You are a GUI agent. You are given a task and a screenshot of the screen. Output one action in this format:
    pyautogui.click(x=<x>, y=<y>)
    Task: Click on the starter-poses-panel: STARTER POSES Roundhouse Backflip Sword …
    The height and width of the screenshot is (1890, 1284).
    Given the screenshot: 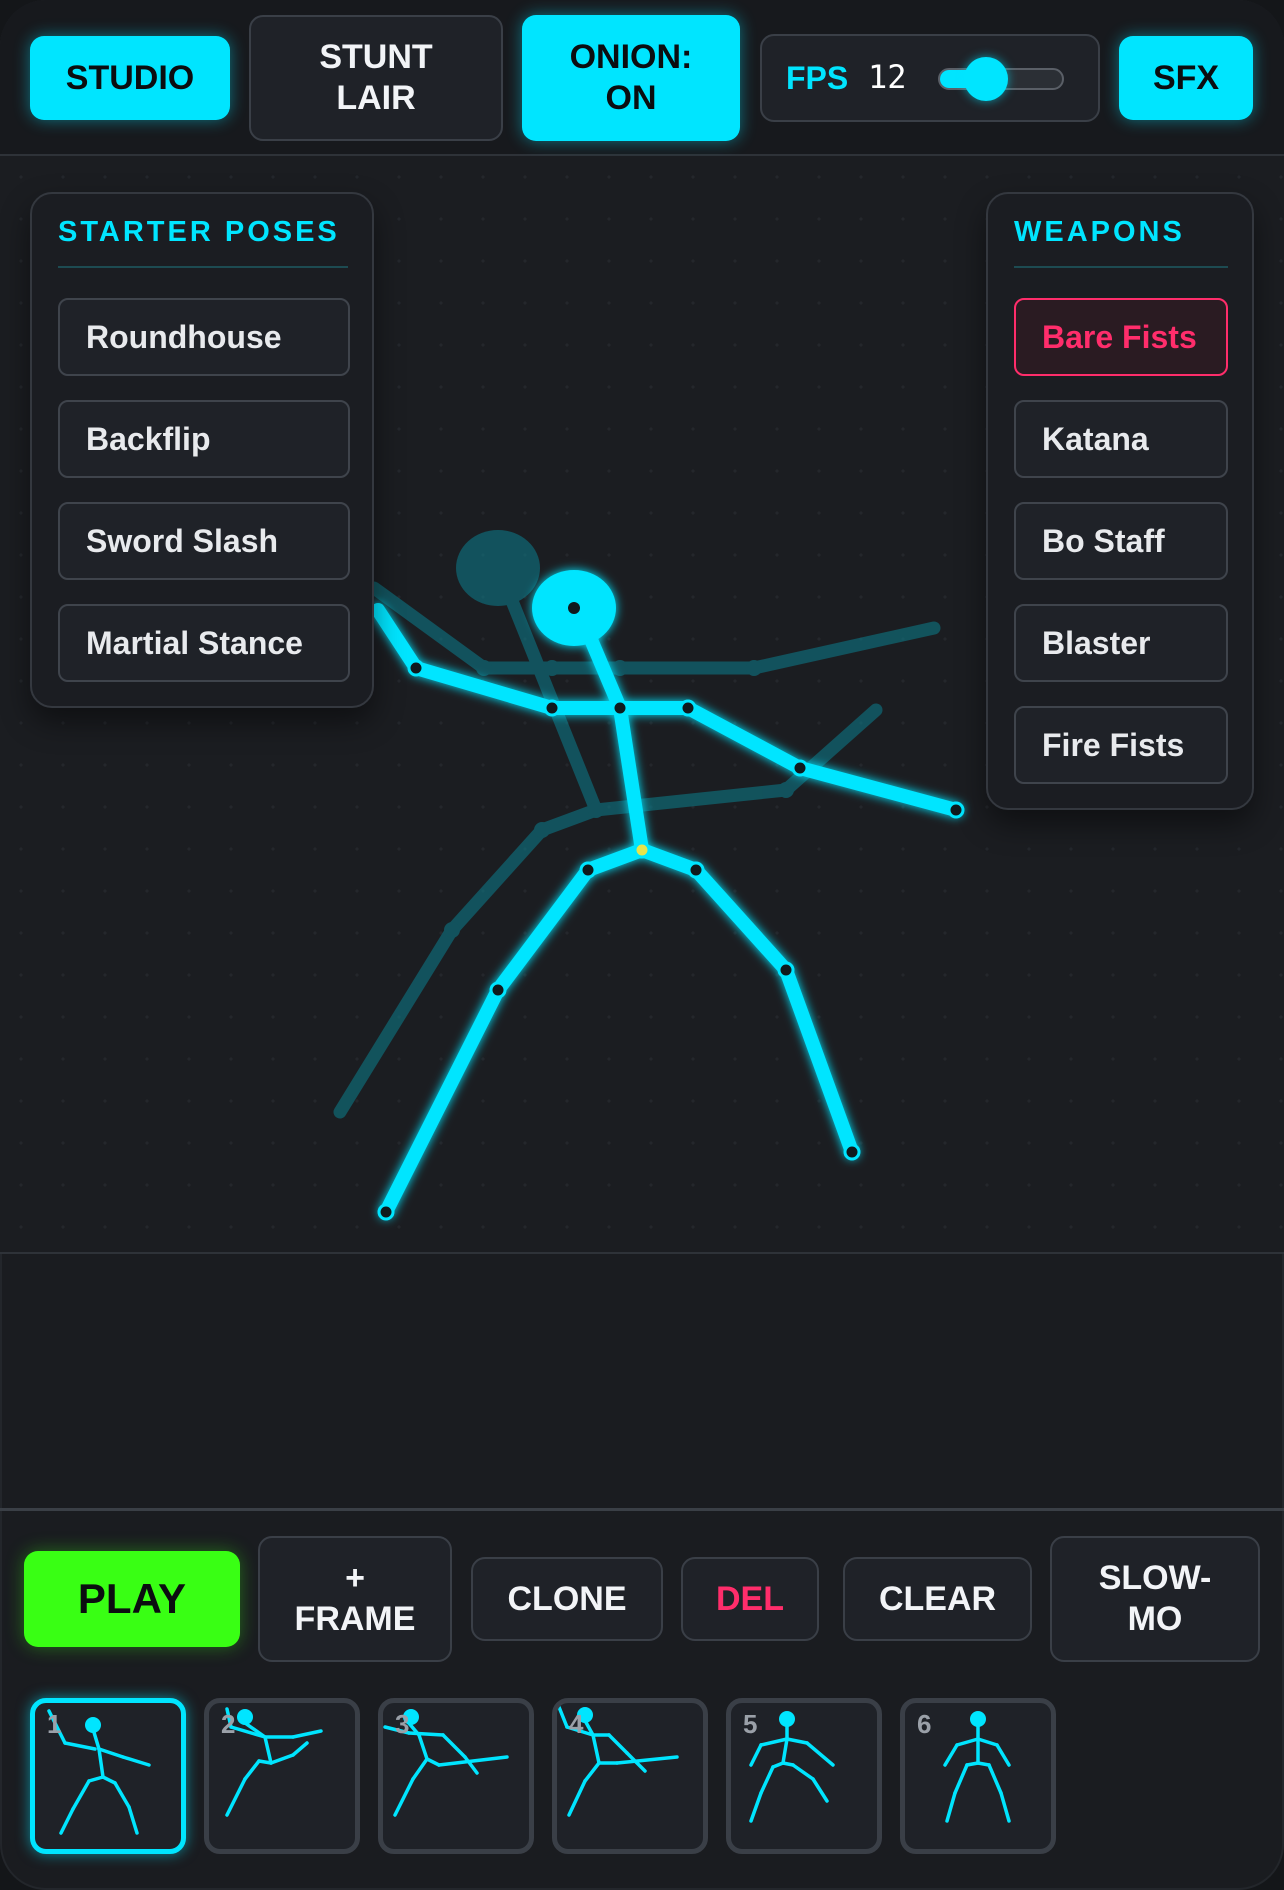 What is the action you would take?
    pyautogui.click(x=202, y=450)
    